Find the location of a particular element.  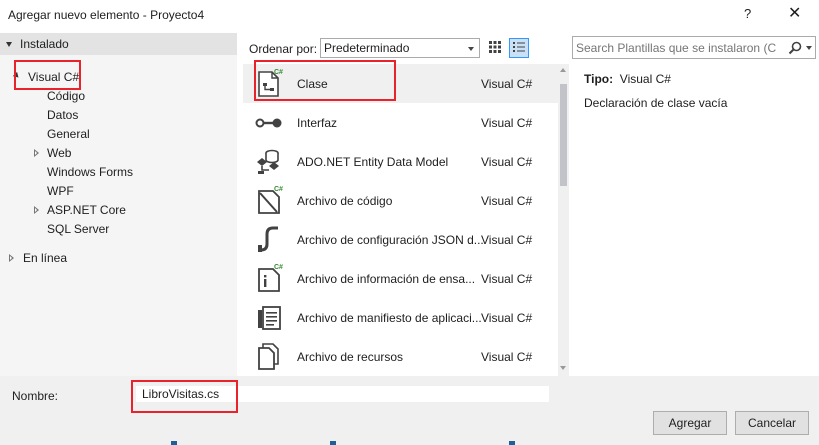

grid-view-button is located at coordinates (496, 48).